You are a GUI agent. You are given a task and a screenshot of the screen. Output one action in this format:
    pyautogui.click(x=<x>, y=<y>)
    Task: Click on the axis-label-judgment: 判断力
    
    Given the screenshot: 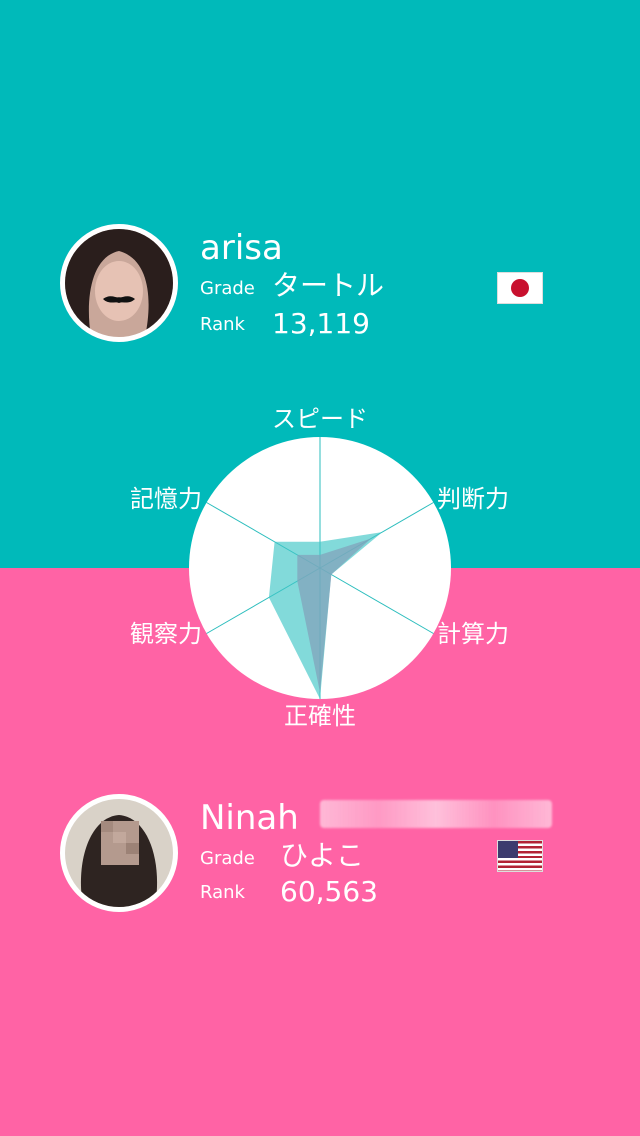 What is the action you would take?
    pyautogui.click(x=473, y=499)
    